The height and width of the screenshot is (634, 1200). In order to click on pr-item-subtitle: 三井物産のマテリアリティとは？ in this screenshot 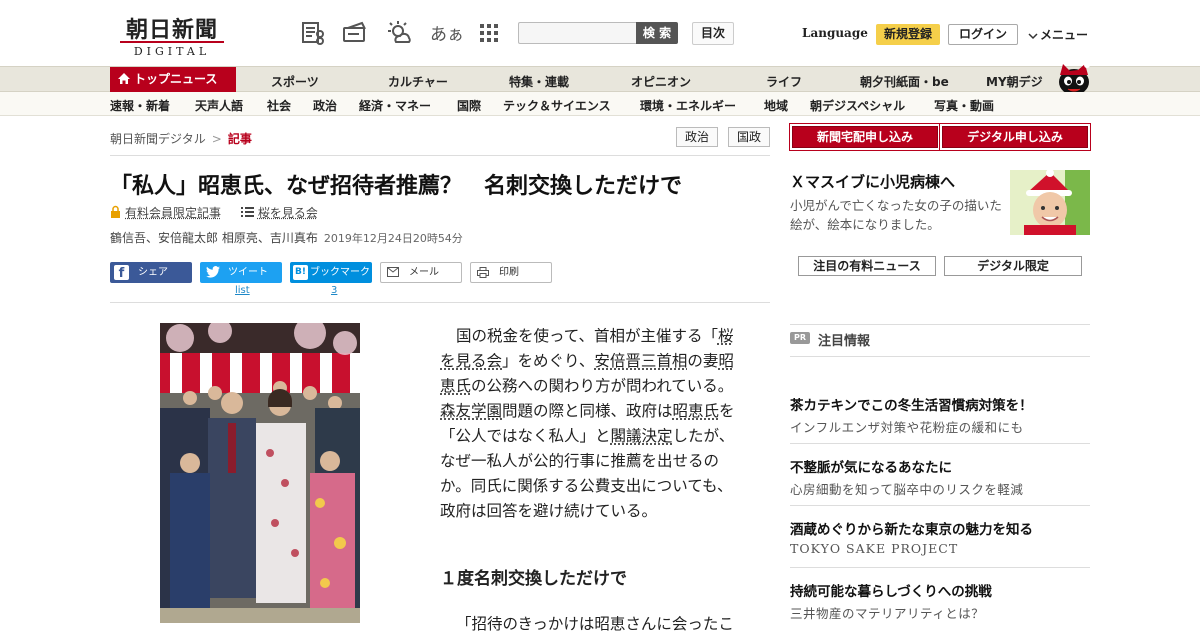, I will do `click(887, 612)`.